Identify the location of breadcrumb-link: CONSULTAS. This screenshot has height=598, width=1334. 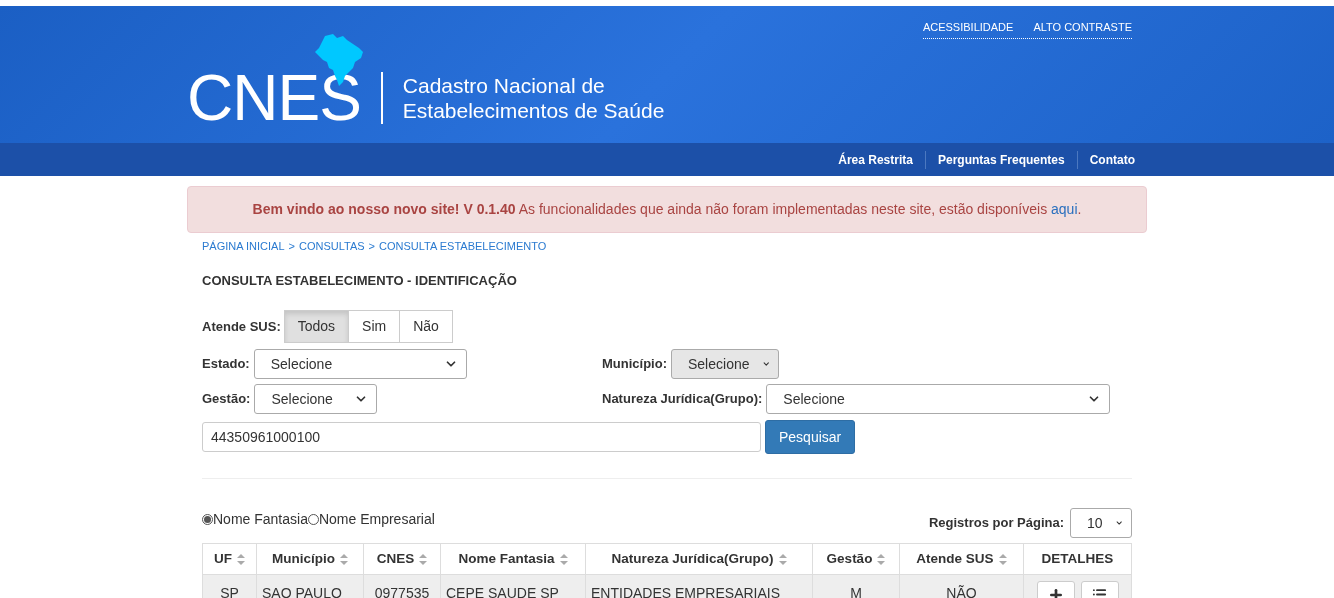
(331, 246).